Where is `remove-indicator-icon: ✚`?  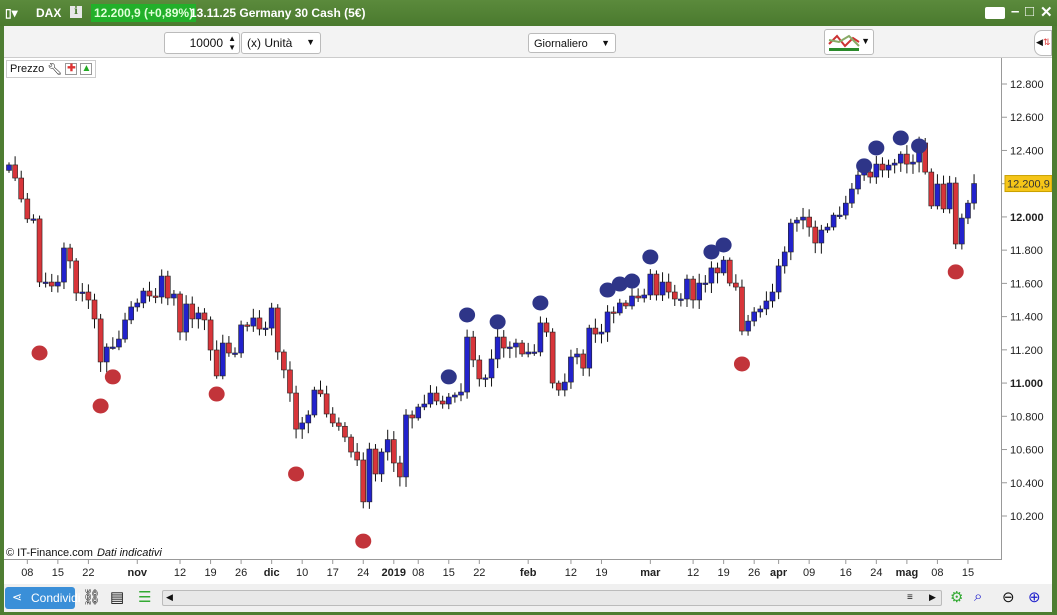
remove-indicator-icon: ✚ is located at coordinates (71, 69).